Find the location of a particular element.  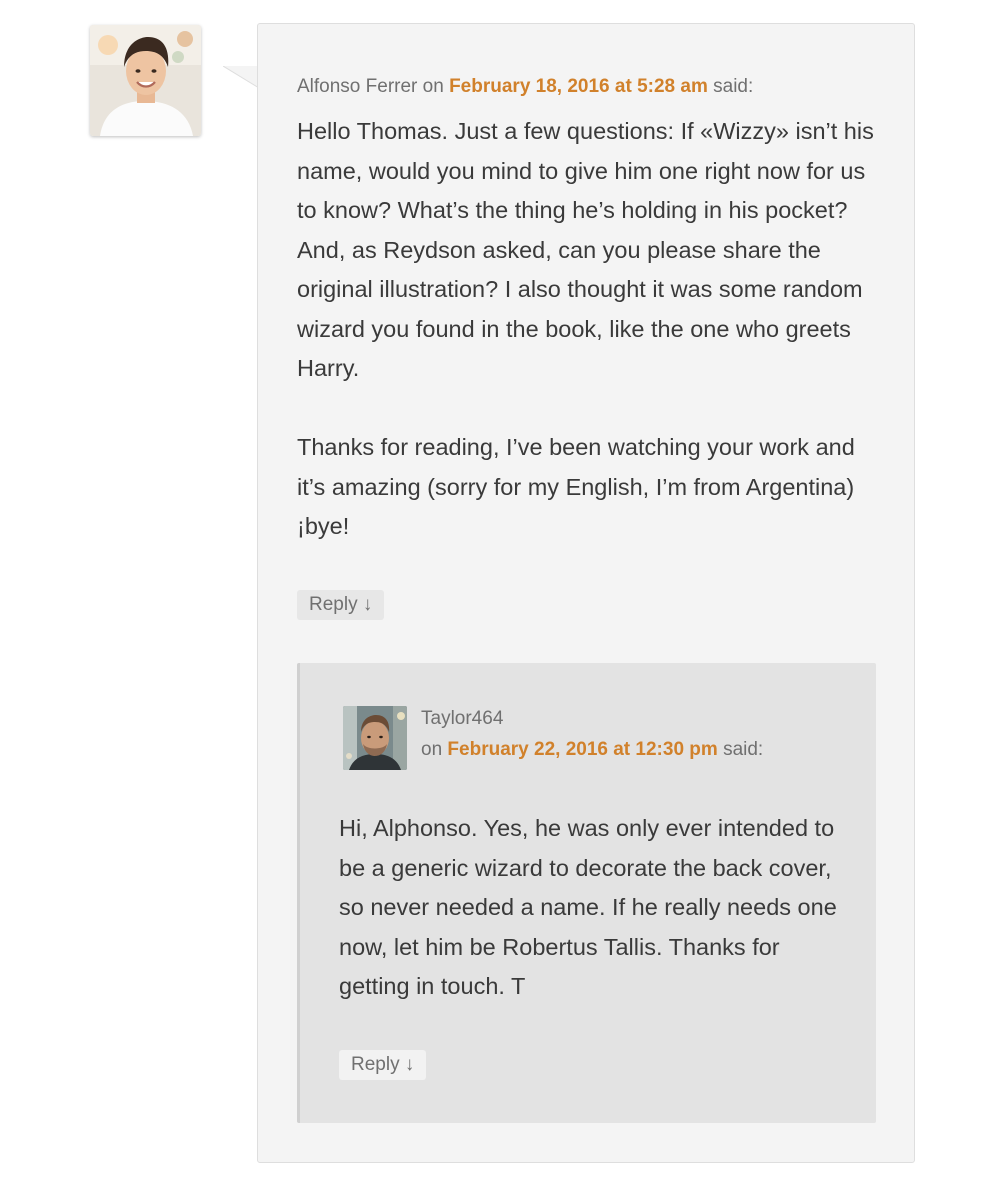

comment-author: Alfonso Ferrer is located at coordinates (357, 86).